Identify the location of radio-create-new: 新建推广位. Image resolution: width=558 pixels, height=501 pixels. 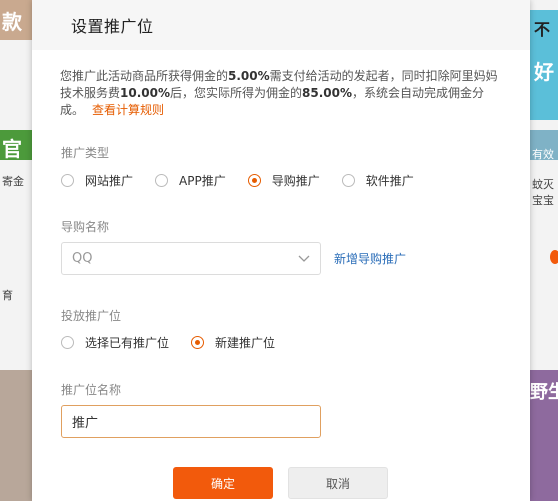
(233, 342).